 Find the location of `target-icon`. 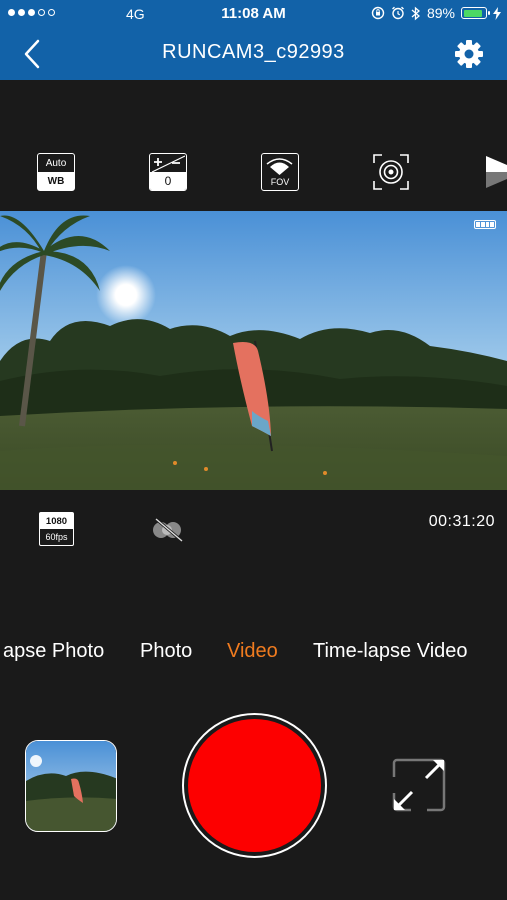

target-icon is located at coordinates (391, 172).